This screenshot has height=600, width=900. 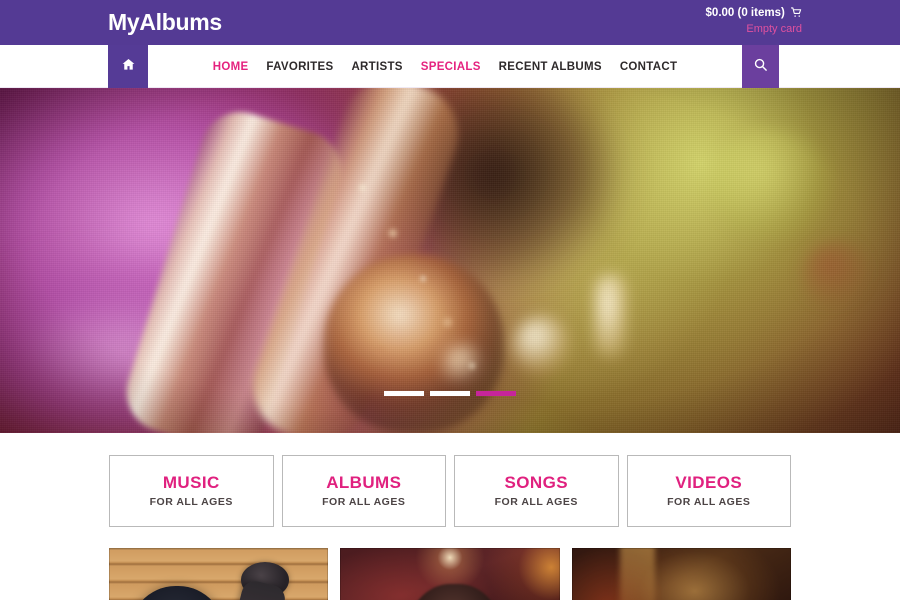 I want to click on category-box-videos: VIDEOS FOR ALL AGES, so click(x=708, y=491).